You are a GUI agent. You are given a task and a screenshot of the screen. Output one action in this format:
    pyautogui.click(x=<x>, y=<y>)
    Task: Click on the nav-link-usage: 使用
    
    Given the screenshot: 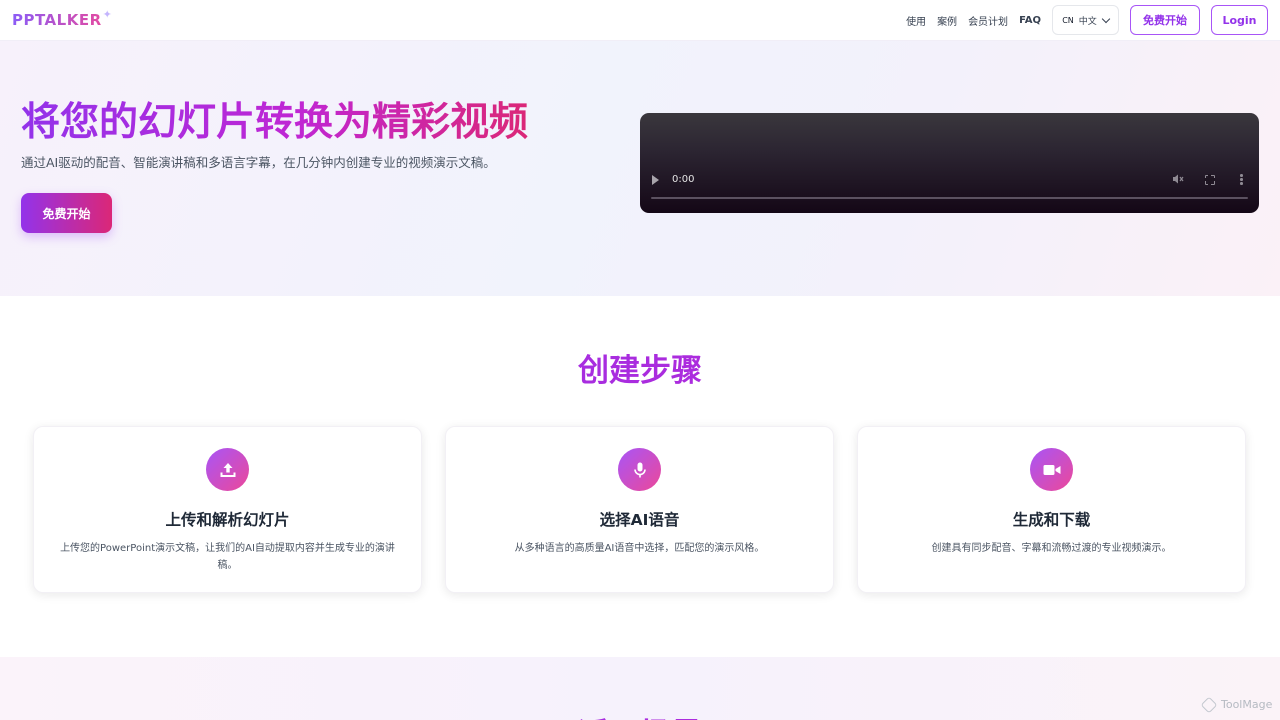 What is the action you would take?
    pyautogui.click(x=916, y=20)
    